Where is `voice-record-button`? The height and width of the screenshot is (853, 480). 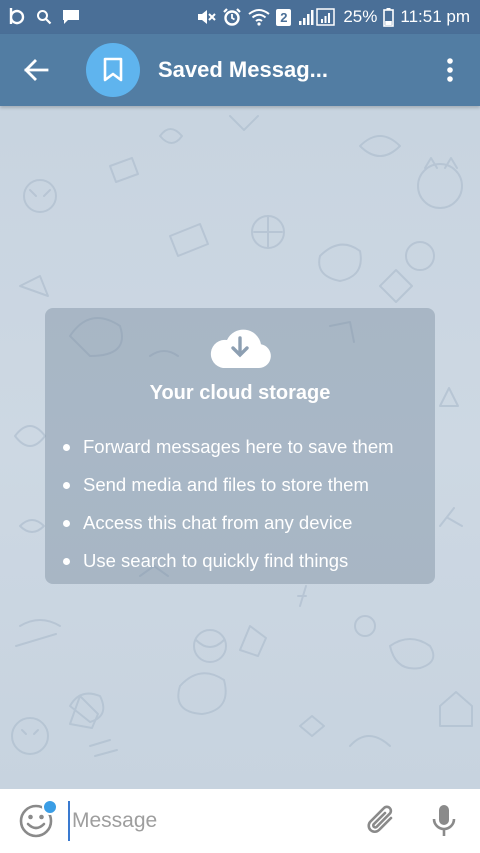
voice-record-button is located at coordinates (444, 821).